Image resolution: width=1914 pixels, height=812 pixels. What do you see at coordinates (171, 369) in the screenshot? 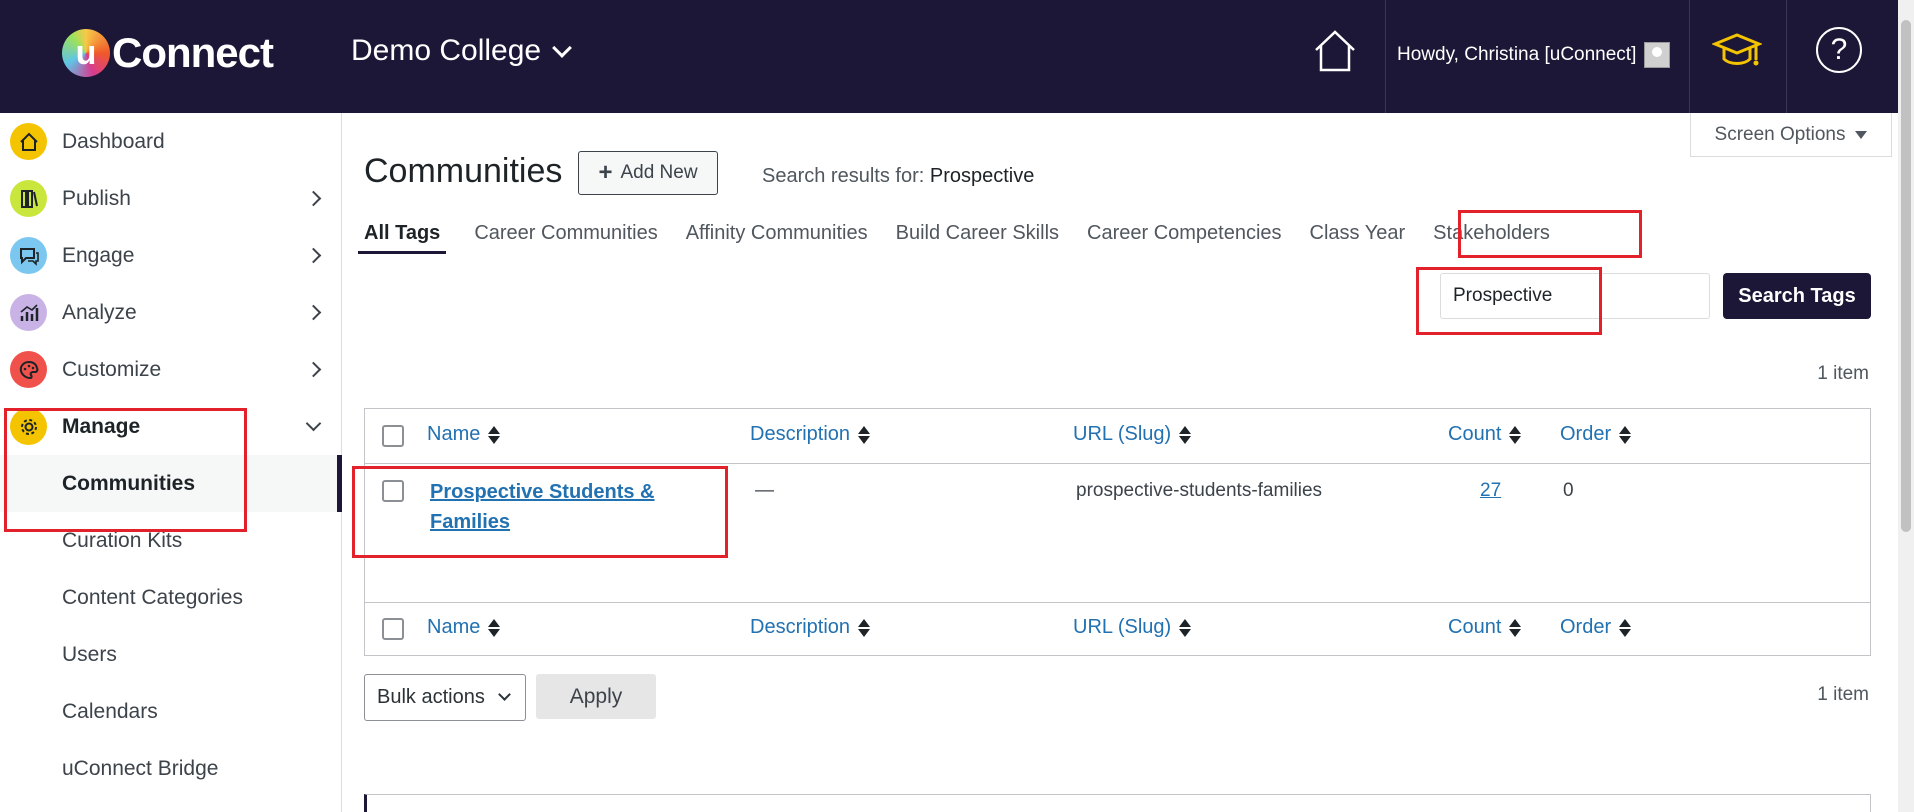
I see `sidebar-item-customize: Customize` at bounding box center [171, 369].